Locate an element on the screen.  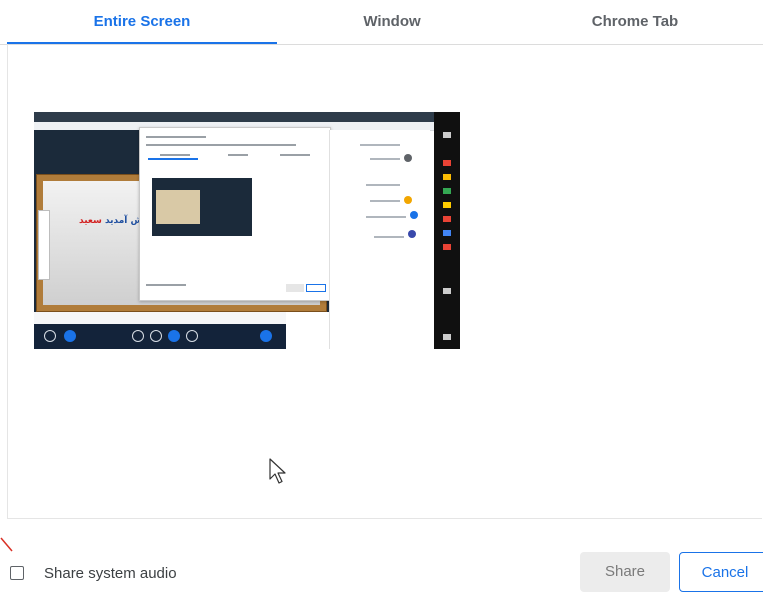
cancel-button: Cancel is located at coordinates (721, 572).